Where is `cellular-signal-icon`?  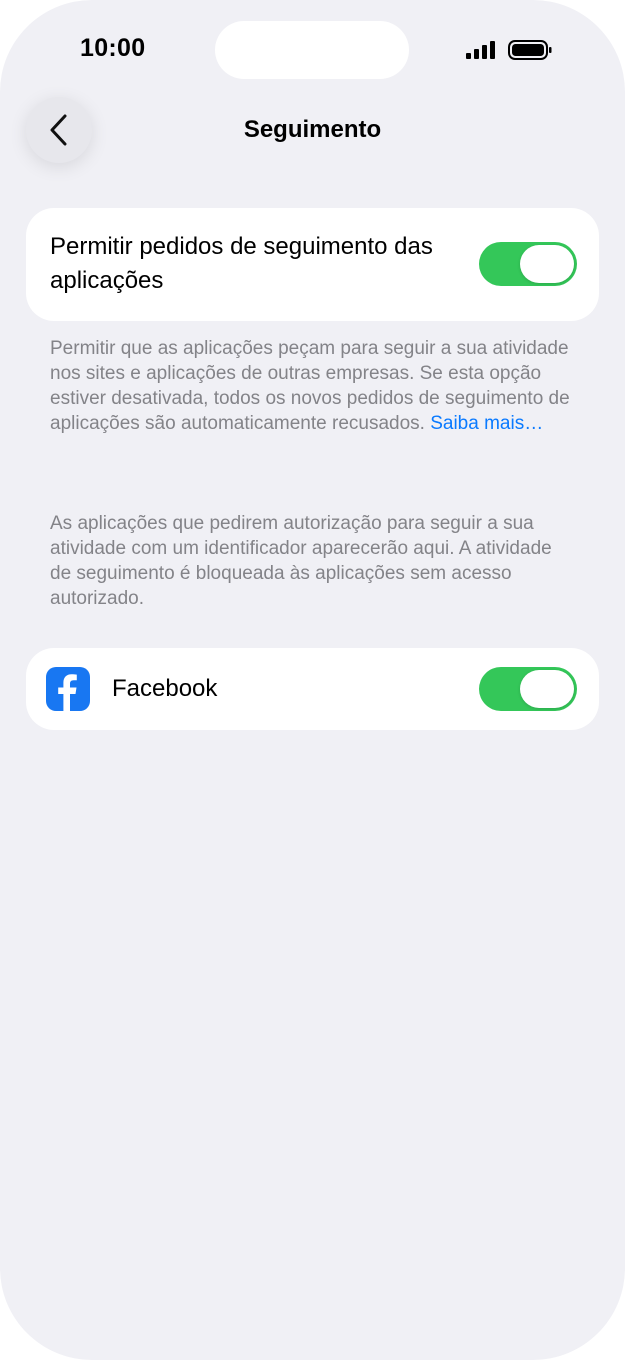 cellular-signal-icon is located at coordinates (480, 50).